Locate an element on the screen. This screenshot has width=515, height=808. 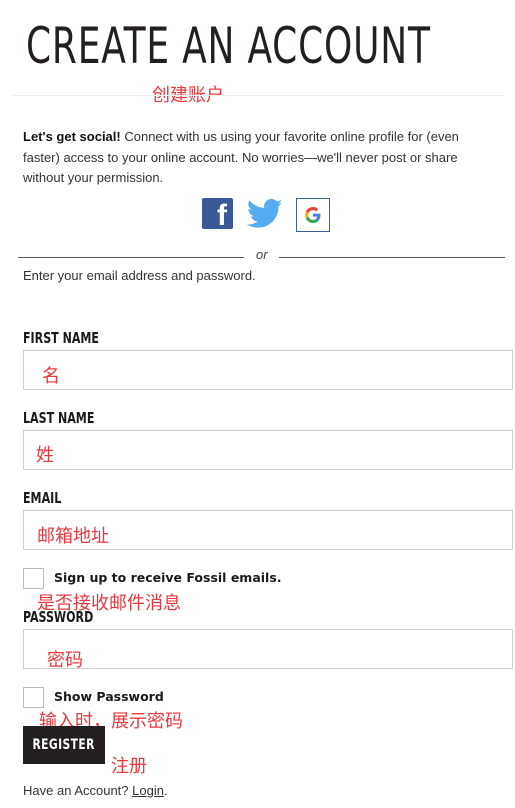
register-button-label: REGISTER is located at coordinates (64, 745).